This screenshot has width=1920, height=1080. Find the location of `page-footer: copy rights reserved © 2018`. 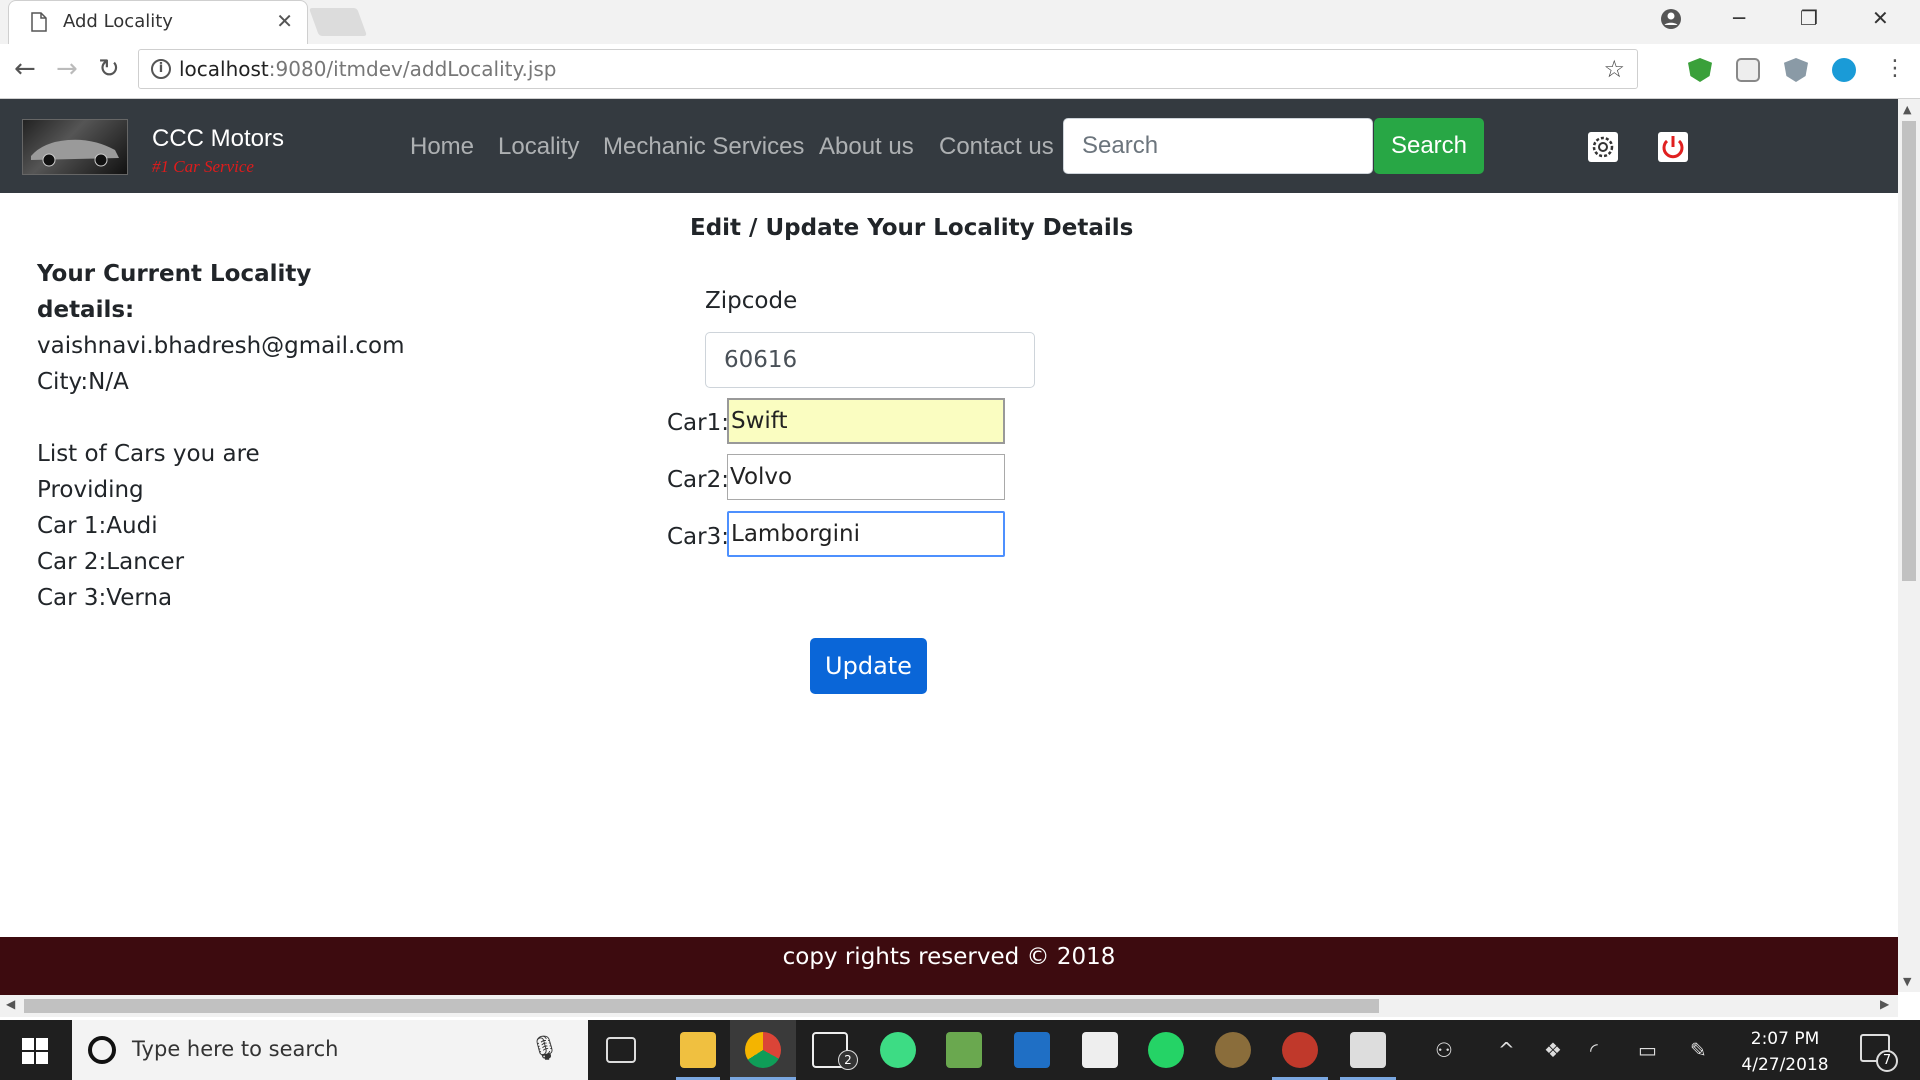

page-footer: copy rights reserved © 2018 is located at coordinates (949, 966).